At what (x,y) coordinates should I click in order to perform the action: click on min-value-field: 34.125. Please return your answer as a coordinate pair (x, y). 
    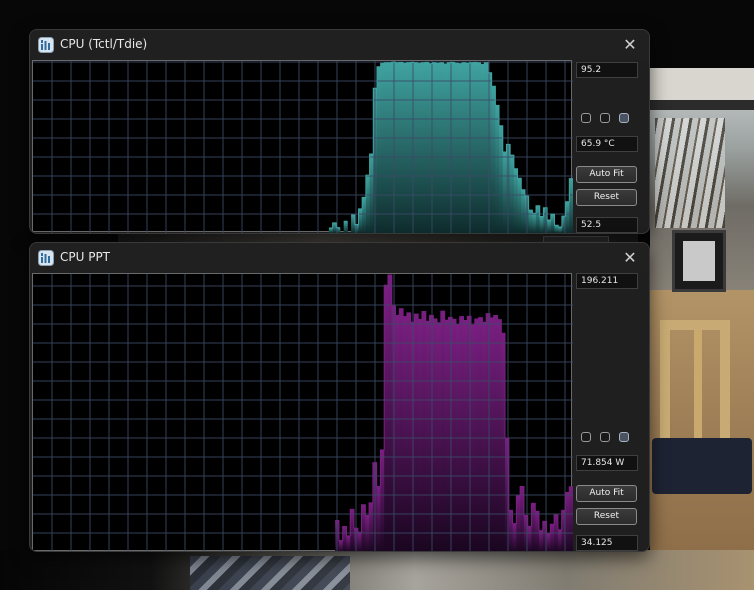
    Looking at the image, I should click on (607, 543).